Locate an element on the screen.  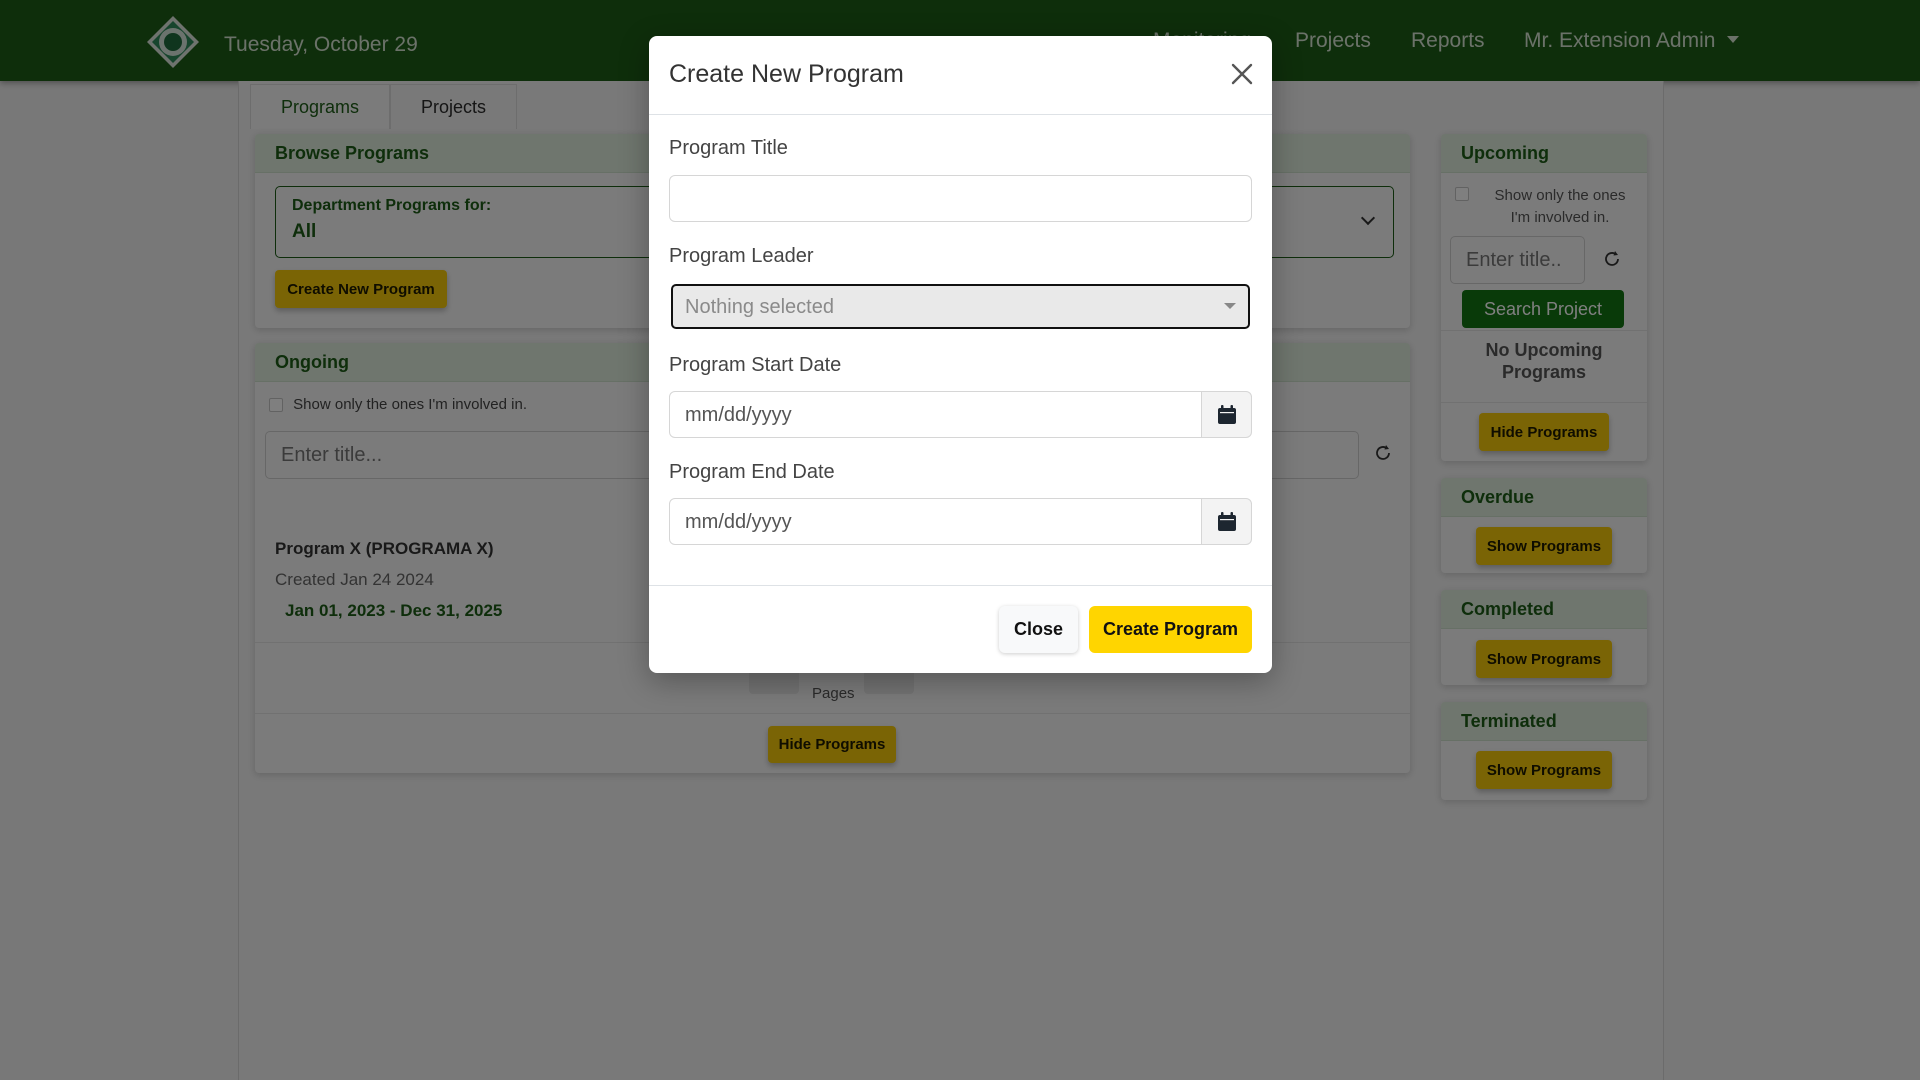
start-date-picker-button is located at coordinates (1226, 414).